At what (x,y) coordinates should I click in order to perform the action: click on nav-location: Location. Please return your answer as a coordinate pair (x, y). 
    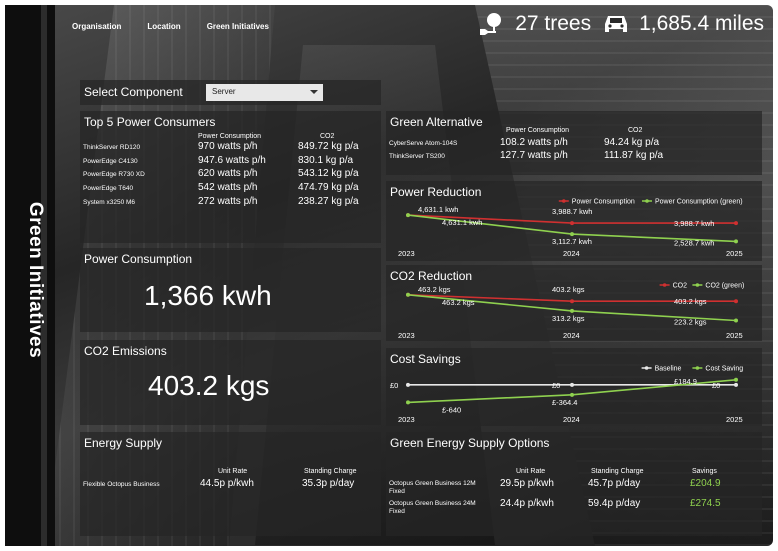
    Looking at the image, I should click on (163, 26).